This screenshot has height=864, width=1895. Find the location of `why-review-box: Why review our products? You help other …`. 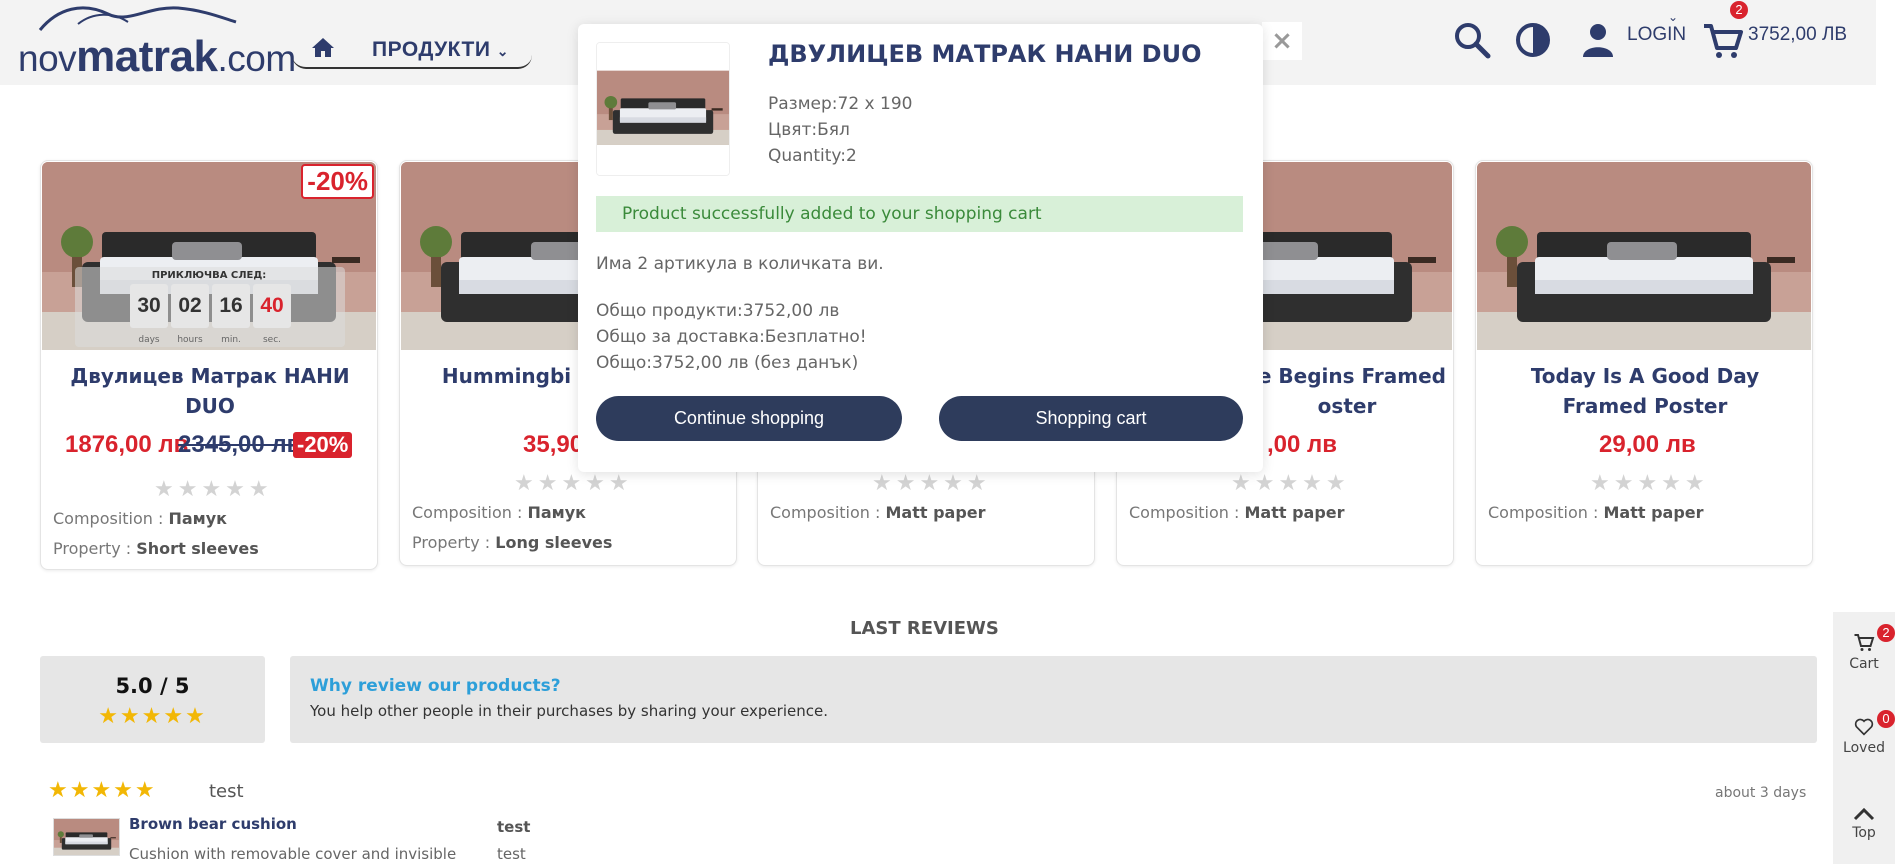

why-review-box: Why review our products? You help other … is located at coordinates (1053, 699).